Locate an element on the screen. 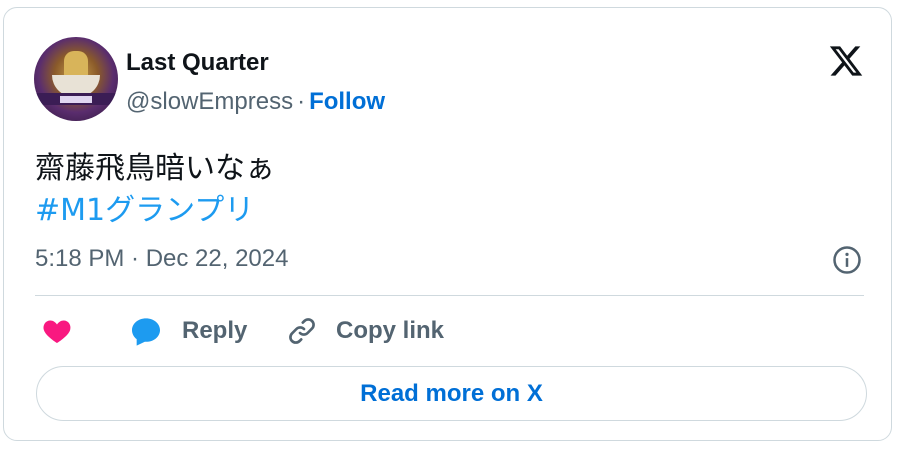 The width and height of the screenshot is (899, 449). author-handle-line: @slowEmpress · Follow is located at coordinates (255, 102).